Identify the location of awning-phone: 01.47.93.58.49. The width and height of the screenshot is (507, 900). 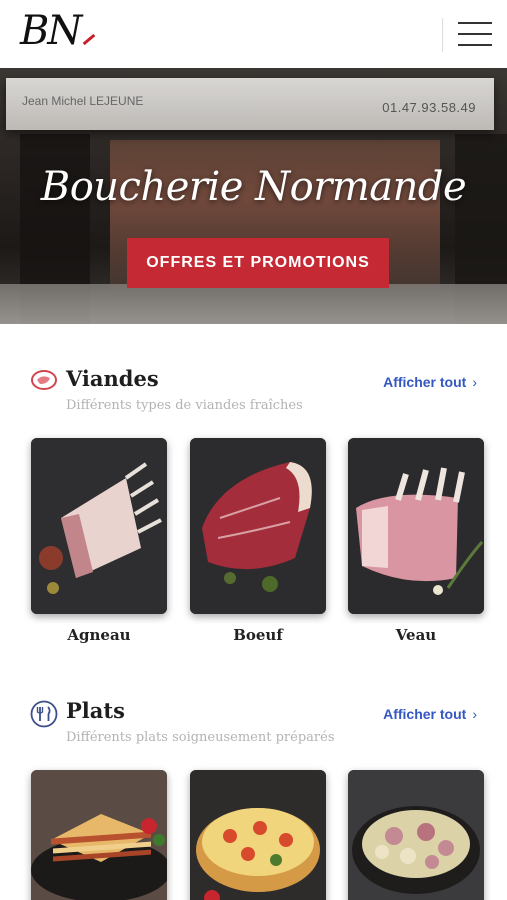
(429, 107).